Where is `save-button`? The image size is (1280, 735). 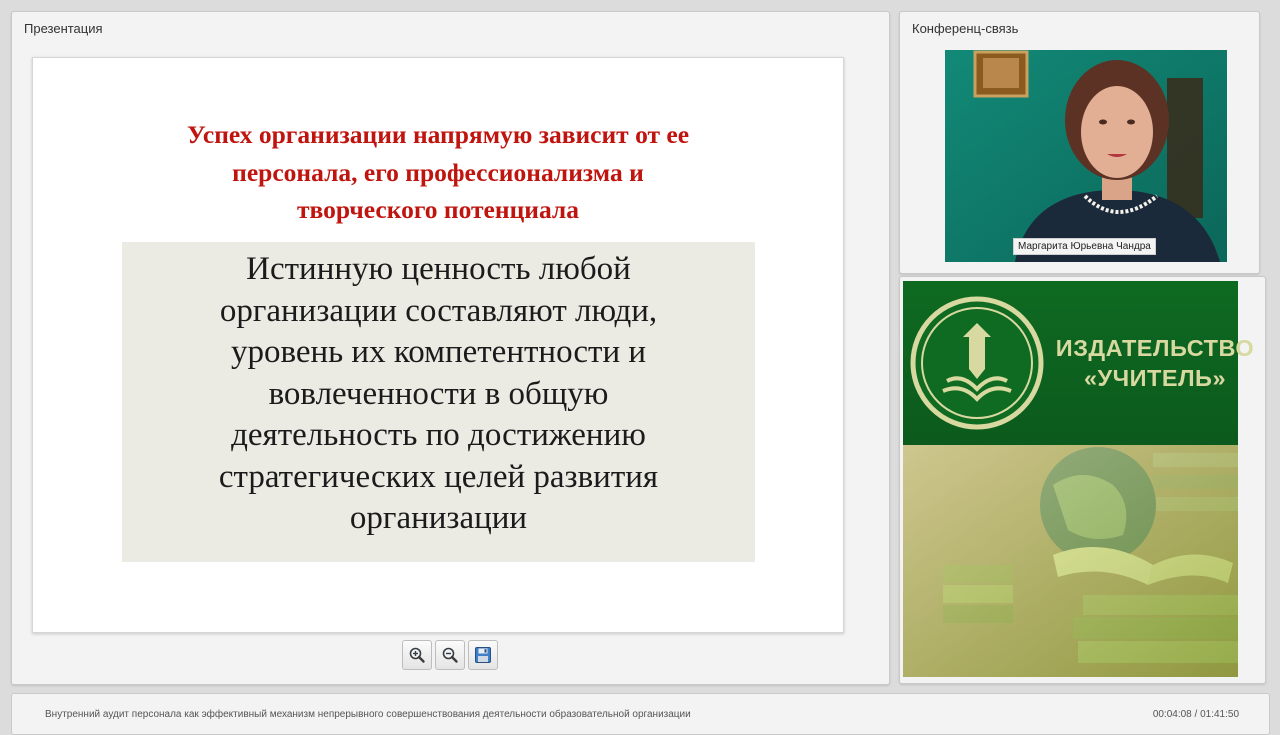
save-button is located at coordinates (483, 655).